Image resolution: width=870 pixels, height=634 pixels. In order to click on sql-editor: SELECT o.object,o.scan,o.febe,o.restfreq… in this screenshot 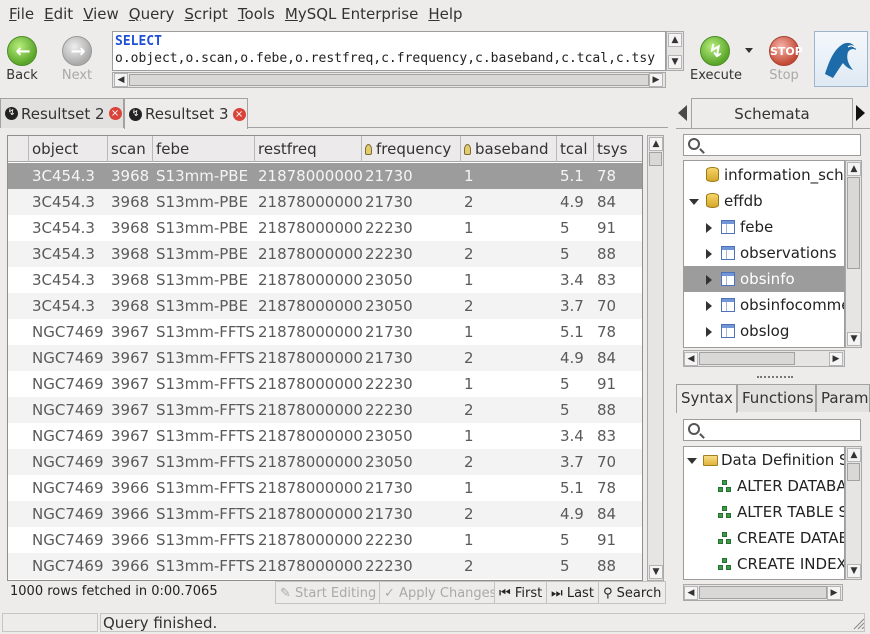, I will do `click(389, 51)`.